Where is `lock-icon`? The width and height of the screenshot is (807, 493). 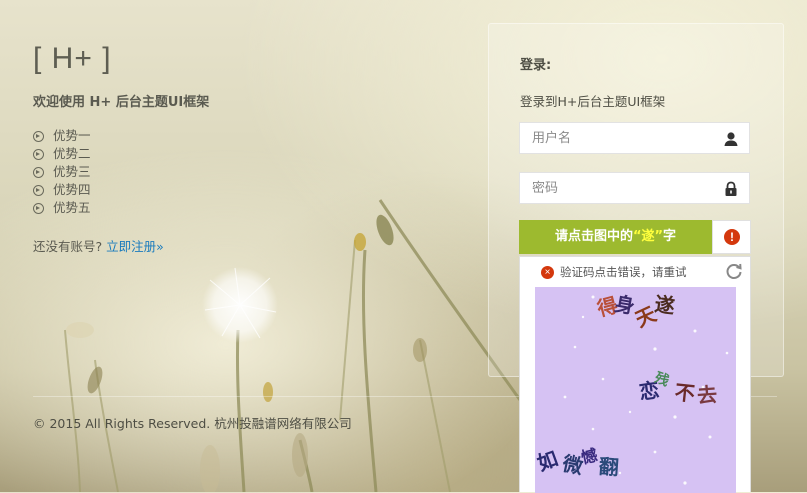
lock-icon is located at coordinates (731, 188).